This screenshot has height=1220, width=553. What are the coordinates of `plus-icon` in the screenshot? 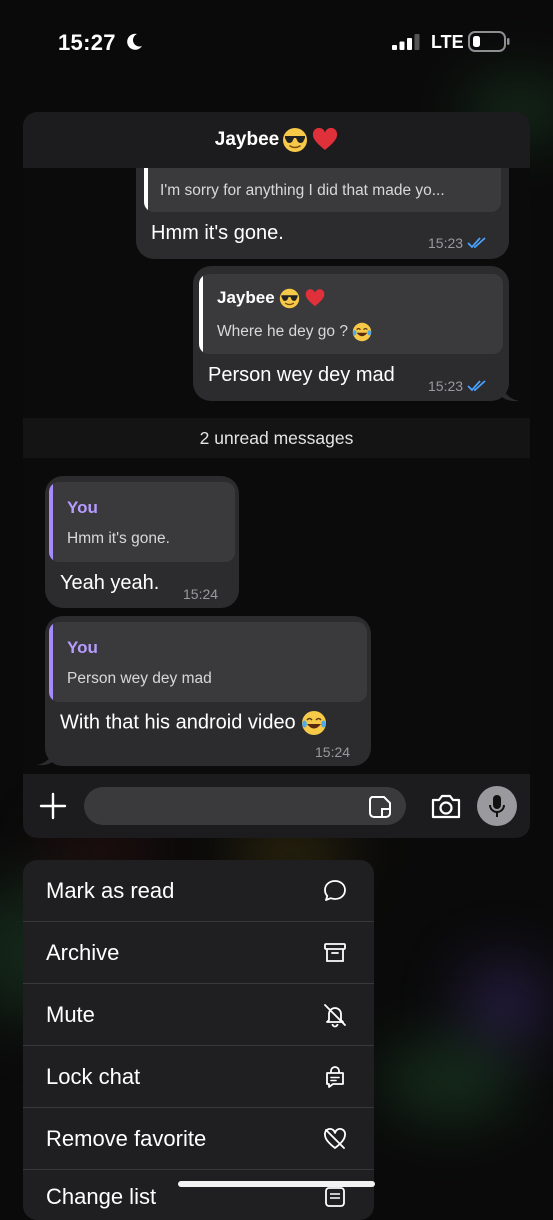 It's located at (53, 806).